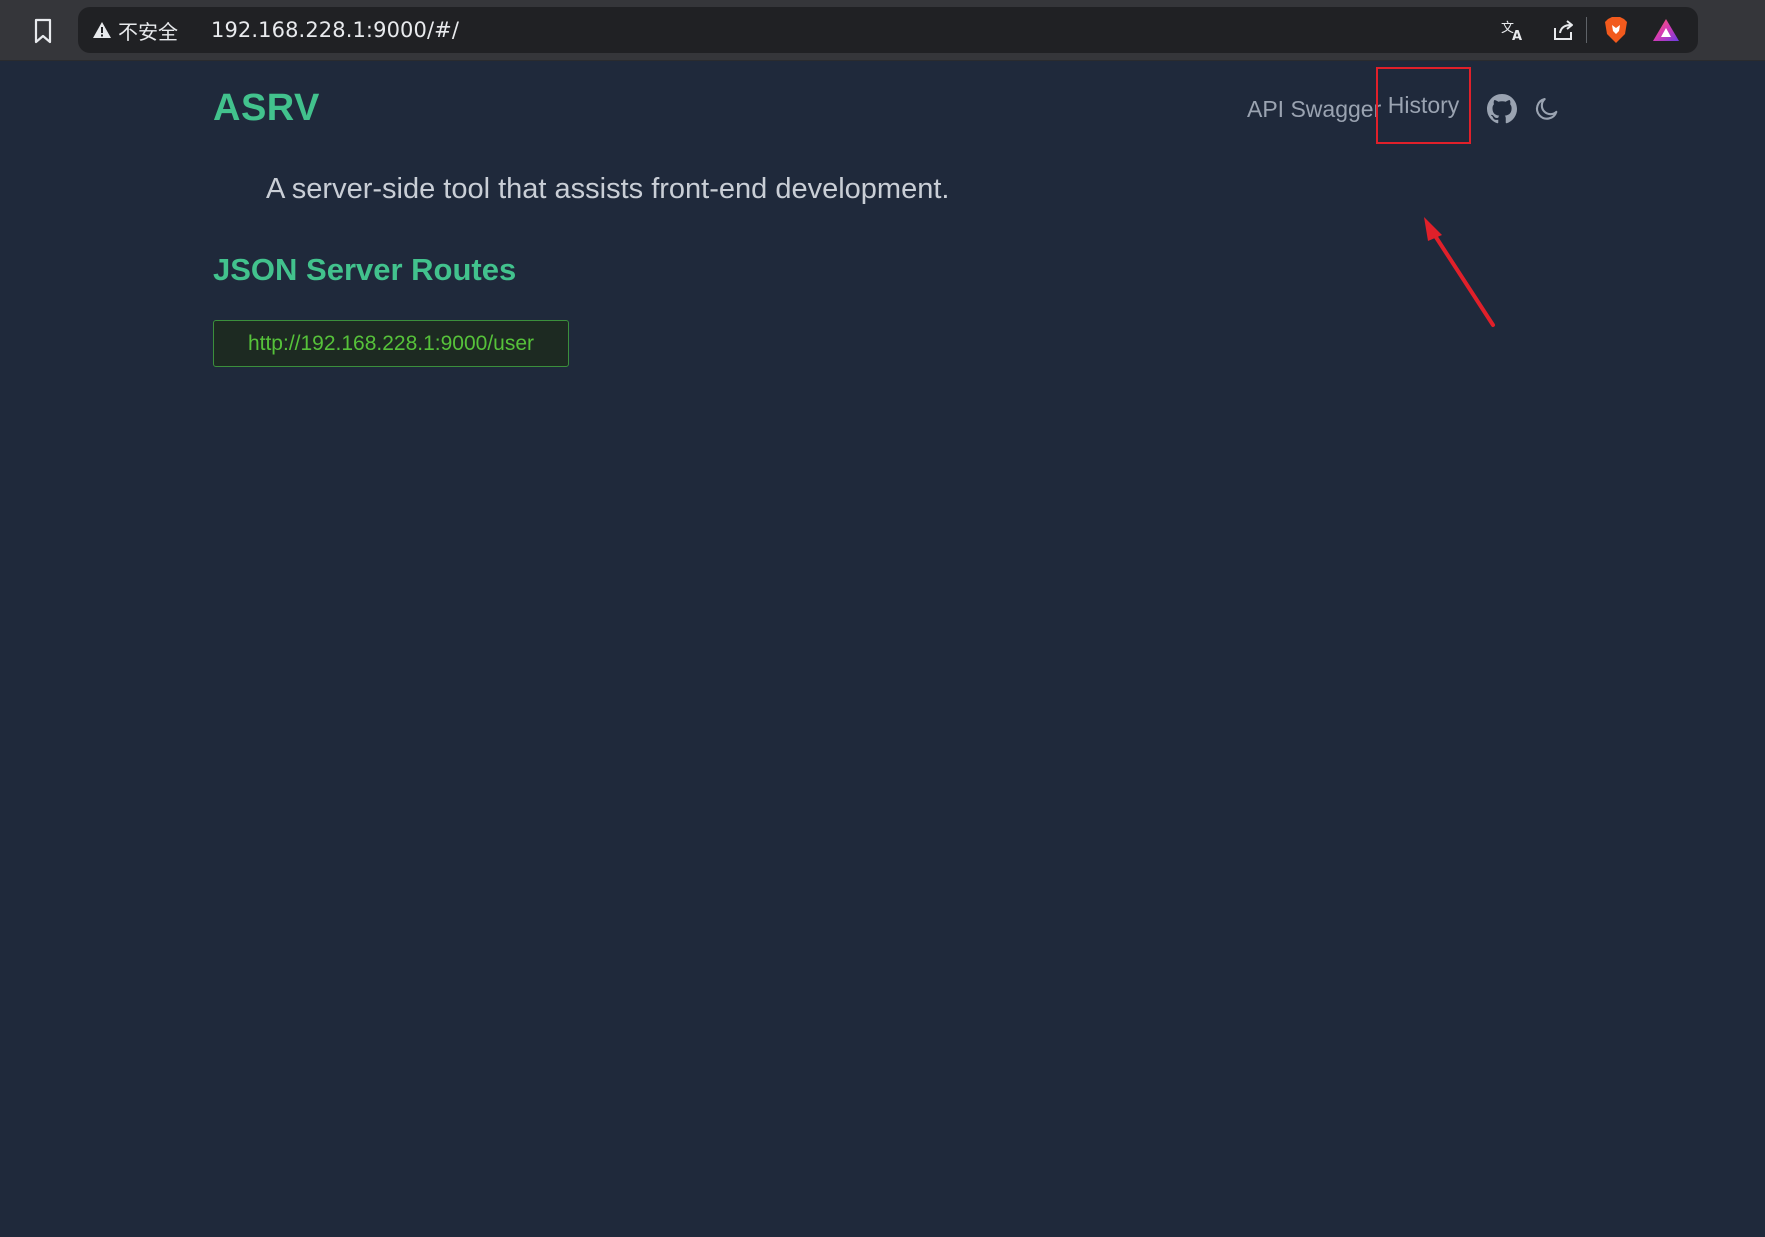  What do you see at coordinates (1314, 109) in the screenshot?
I see `nav-api-swagger: API Swagger` at bounding box center [1314, 109].